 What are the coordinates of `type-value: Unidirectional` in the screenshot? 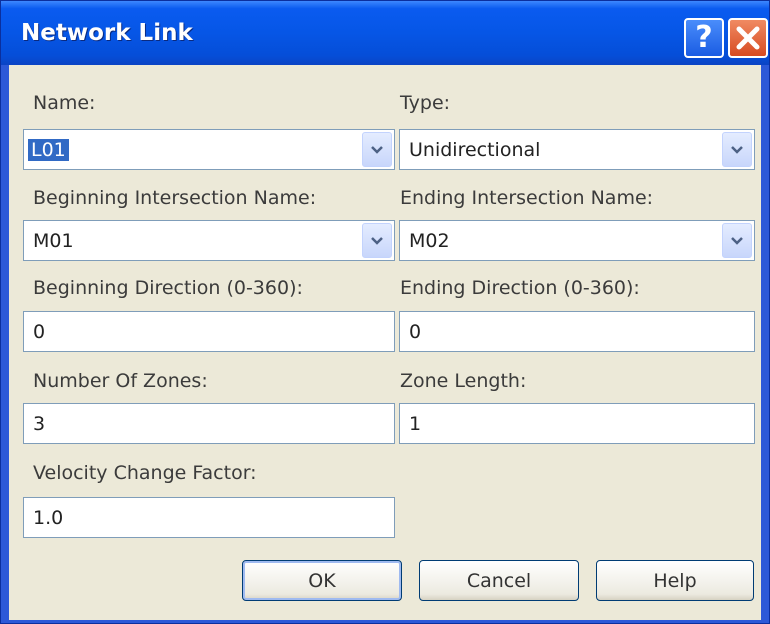 It's located at (475, 150).